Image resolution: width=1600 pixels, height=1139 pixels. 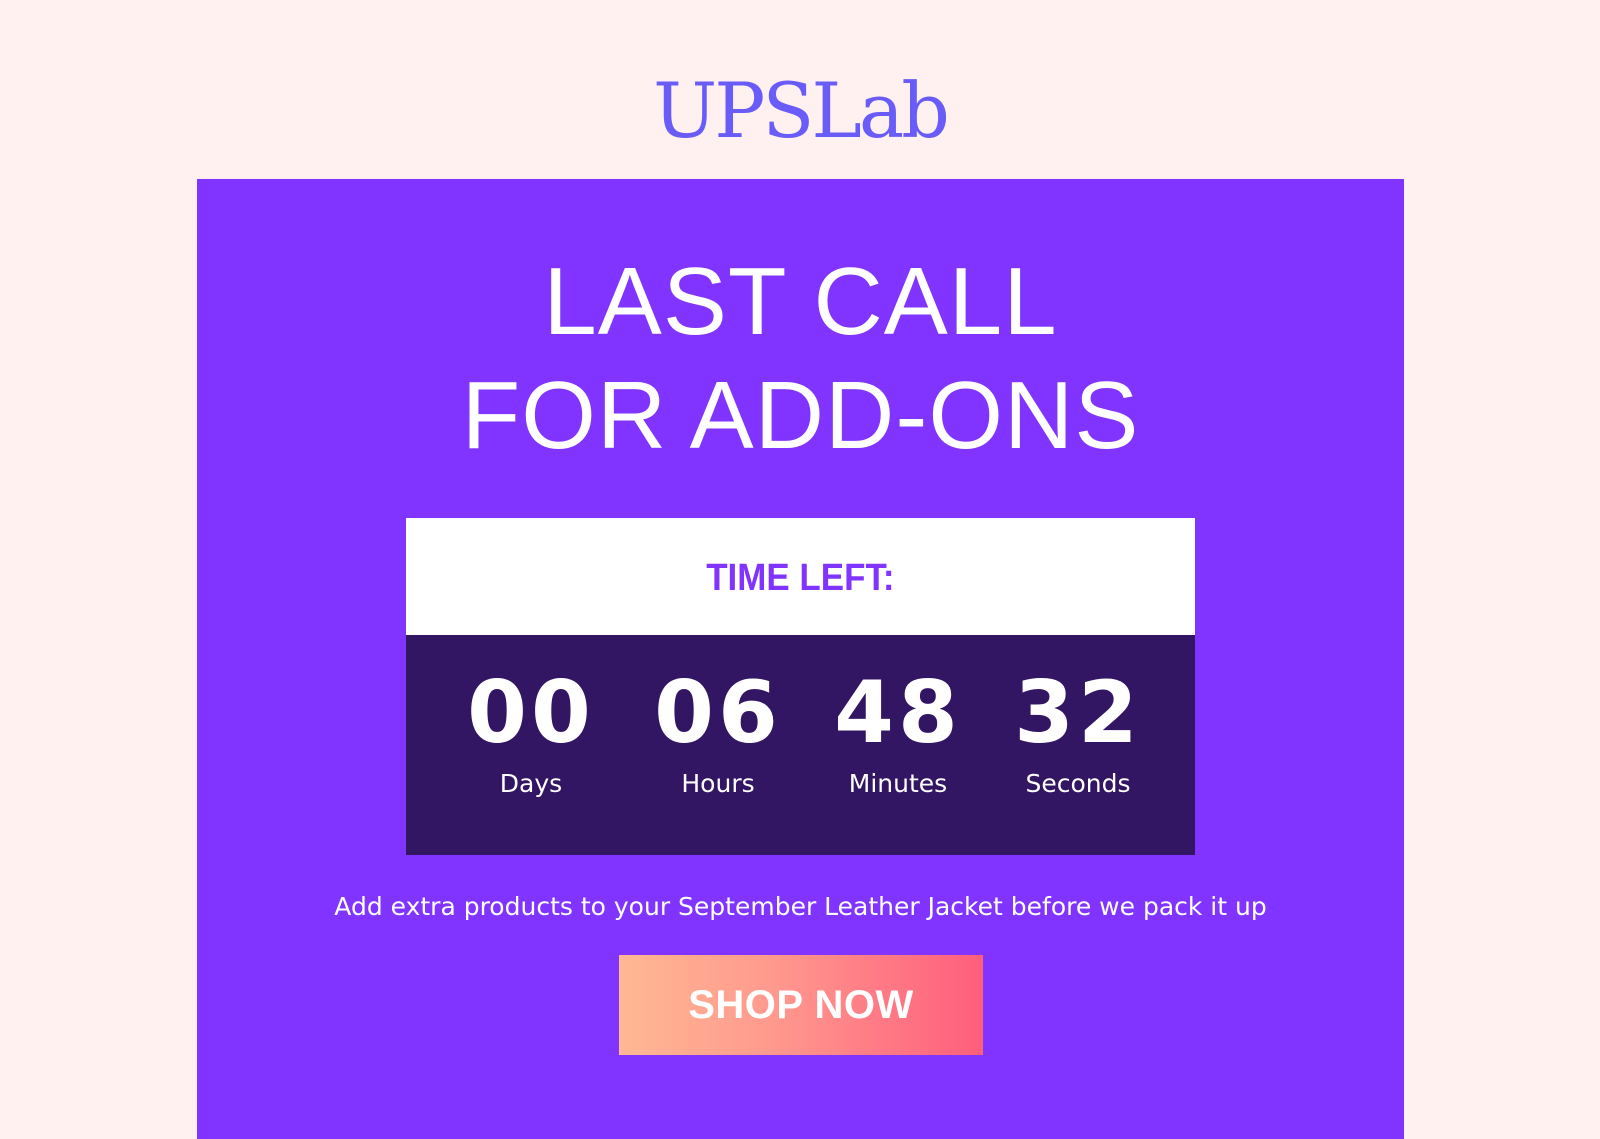 I want to click on seconds-label: Seconds, so click(x=1078, y=783).